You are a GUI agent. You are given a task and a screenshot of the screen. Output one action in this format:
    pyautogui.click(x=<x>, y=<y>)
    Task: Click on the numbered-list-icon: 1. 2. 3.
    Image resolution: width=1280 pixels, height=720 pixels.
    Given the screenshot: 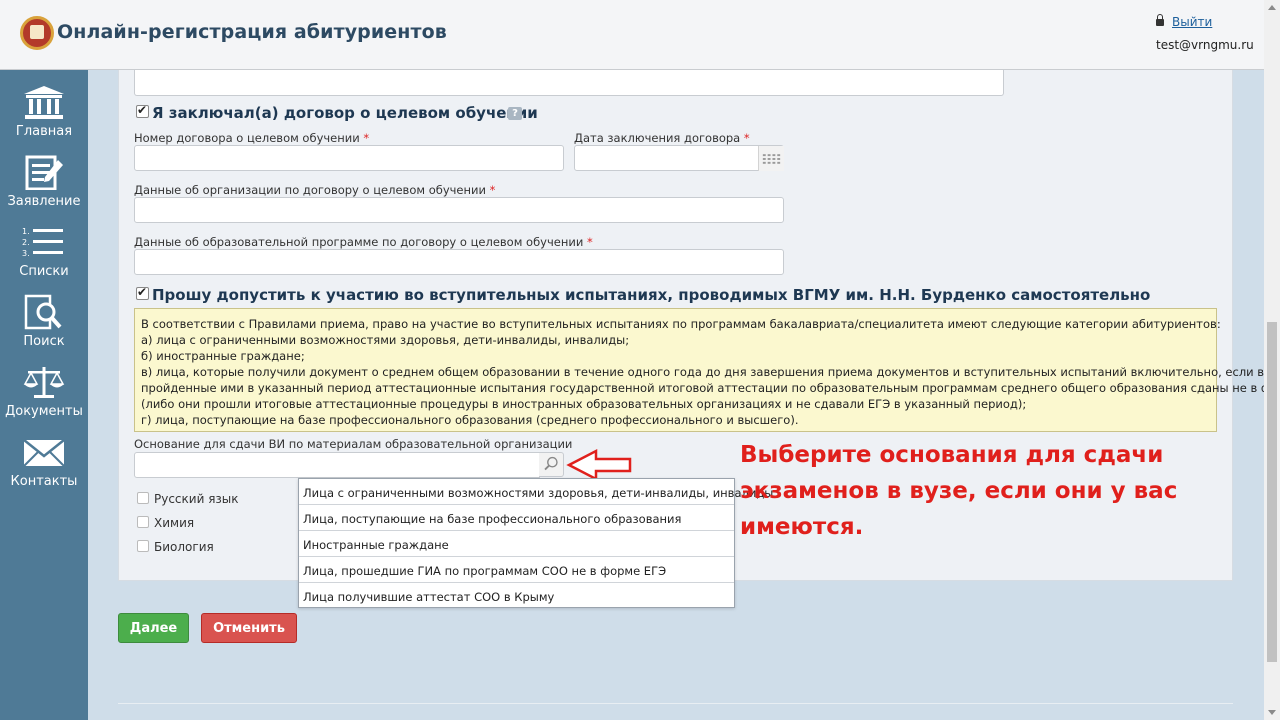 What is the action you would take?
    pyautogui.click(x=42, y=242)
    